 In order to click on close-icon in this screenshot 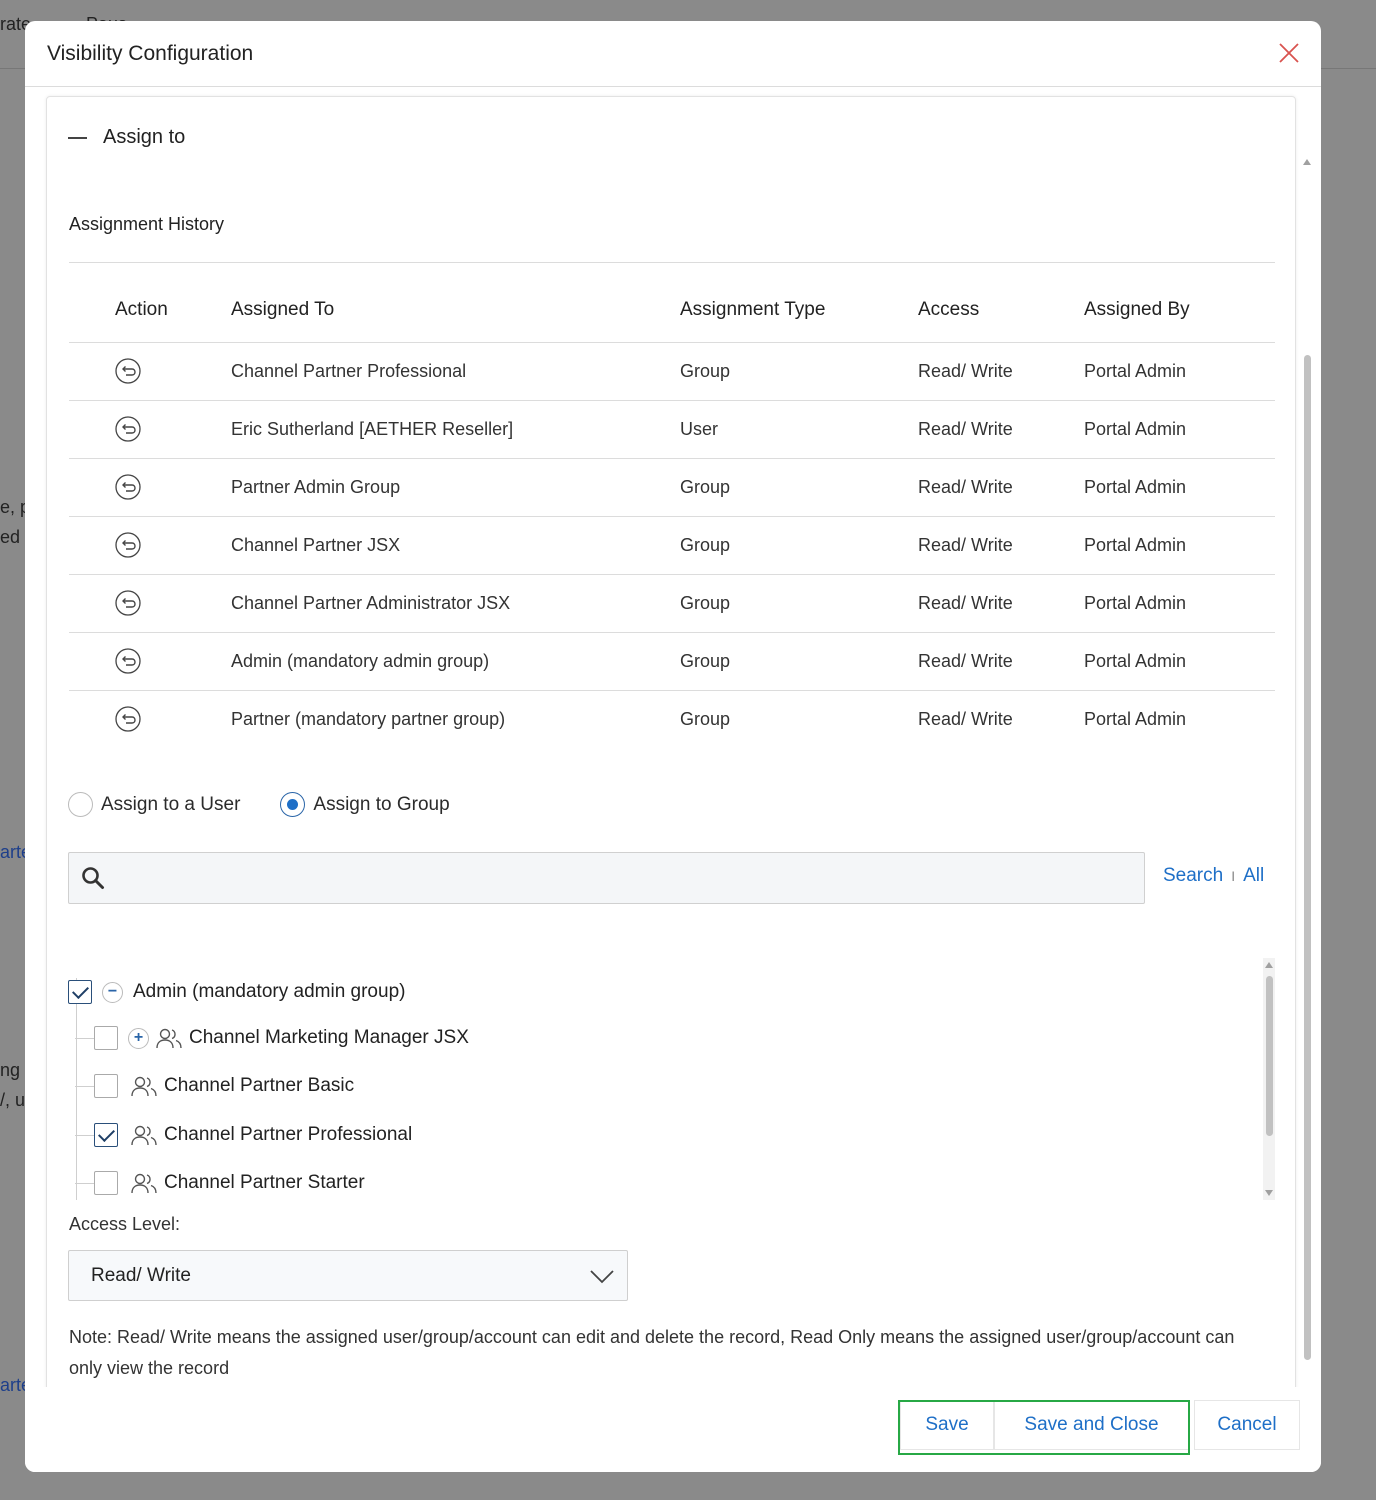, I will do `click(1289, 53)`.